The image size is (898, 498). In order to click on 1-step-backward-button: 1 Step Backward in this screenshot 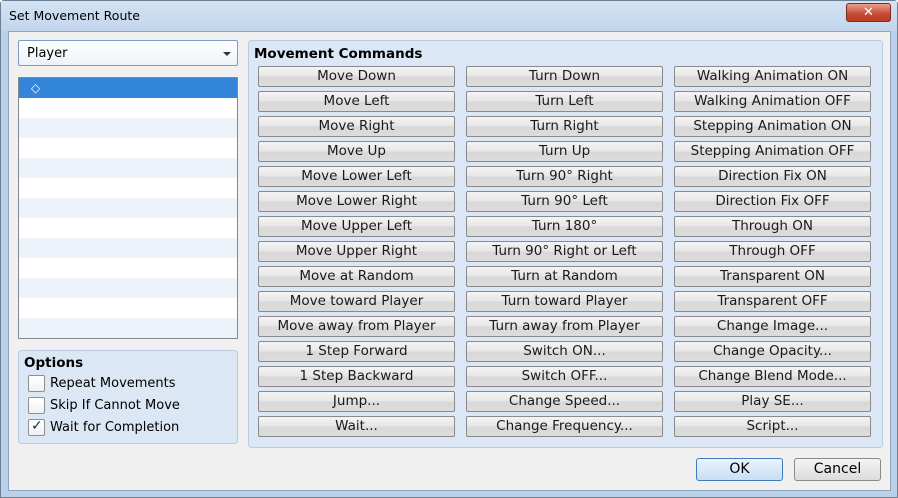, I will do `click(356, 376)`.